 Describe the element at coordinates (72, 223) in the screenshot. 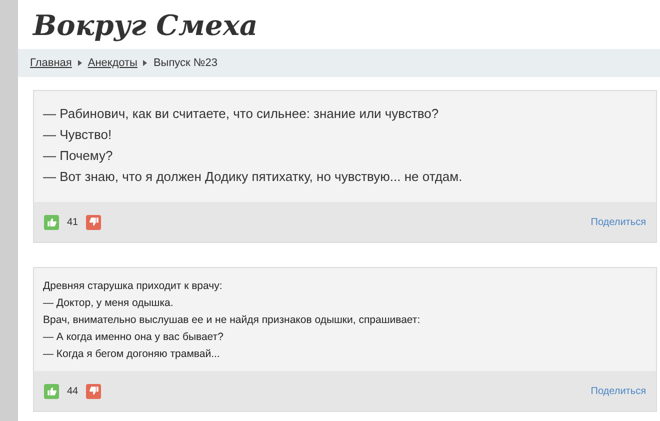

I see `vote-count: 41` at that location.